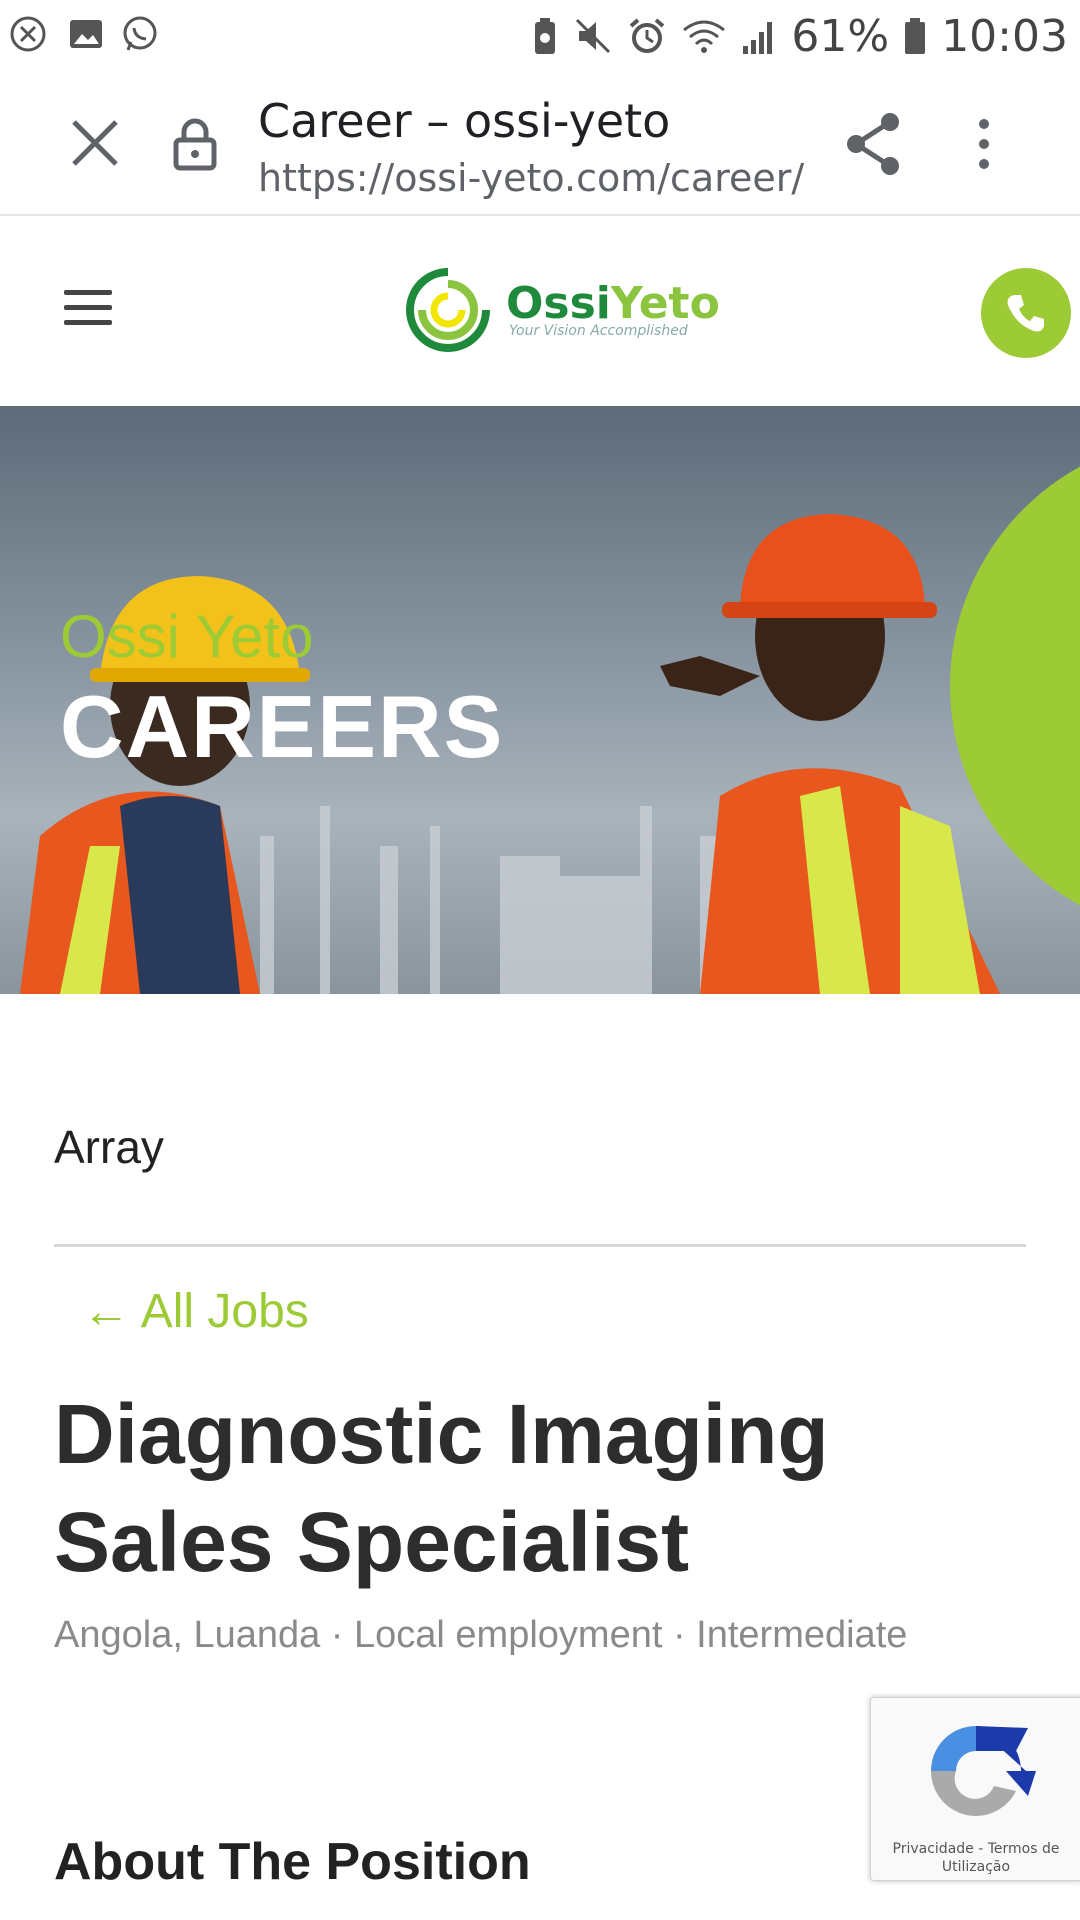 Image resolution: width=1080 pixels, height=1920 pixels. What do you see at coordinates (441, 1488) in the screenshot?
I see `job-title: Diagnostic Imaging Sales Specialist` at bounding box center [441, 1488].